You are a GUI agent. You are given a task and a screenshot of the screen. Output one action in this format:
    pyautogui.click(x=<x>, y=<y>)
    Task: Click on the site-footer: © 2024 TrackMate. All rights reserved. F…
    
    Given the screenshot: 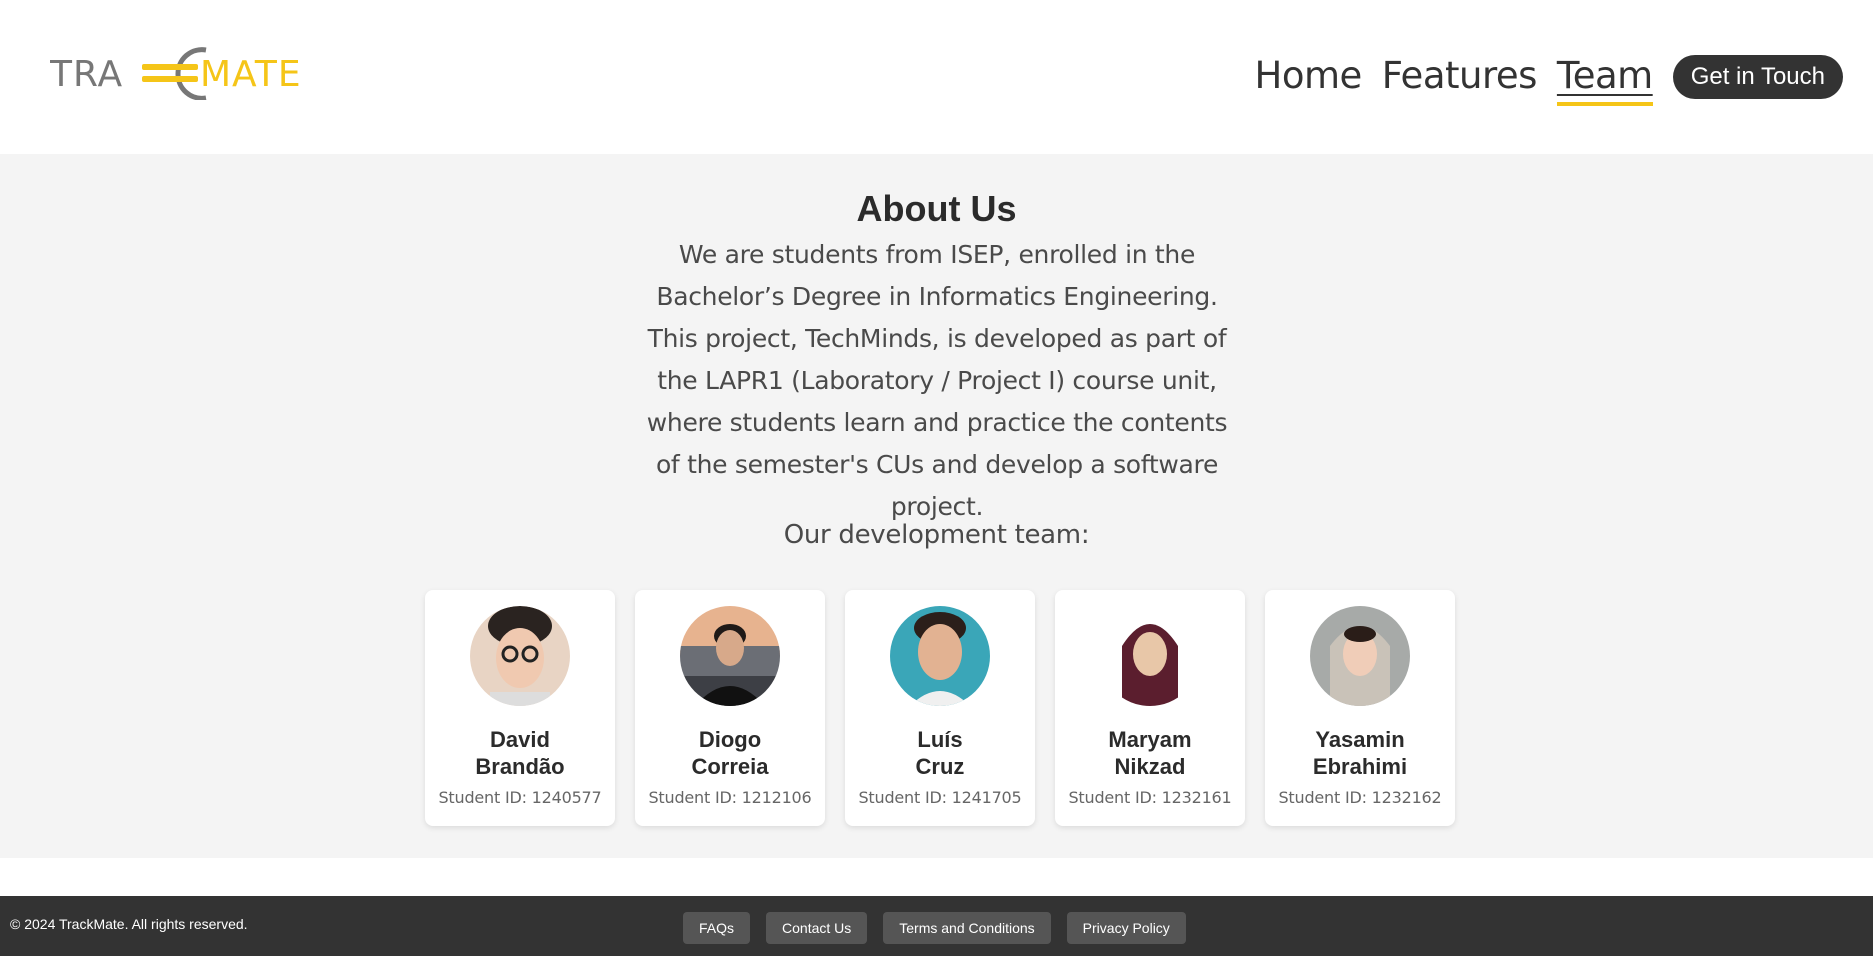 What is the action you would take?
    pyautogui.click(x=936, y=926)
    